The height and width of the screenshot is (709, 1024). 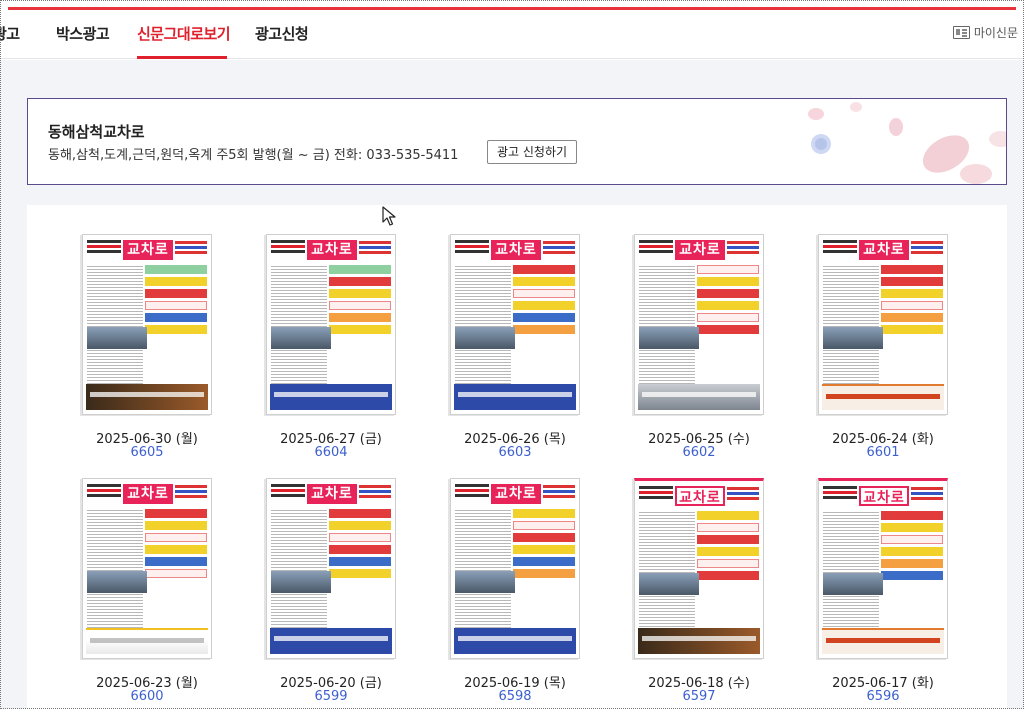 I want to click on mypage-link: 마이신문, so click(x=985, y=32).